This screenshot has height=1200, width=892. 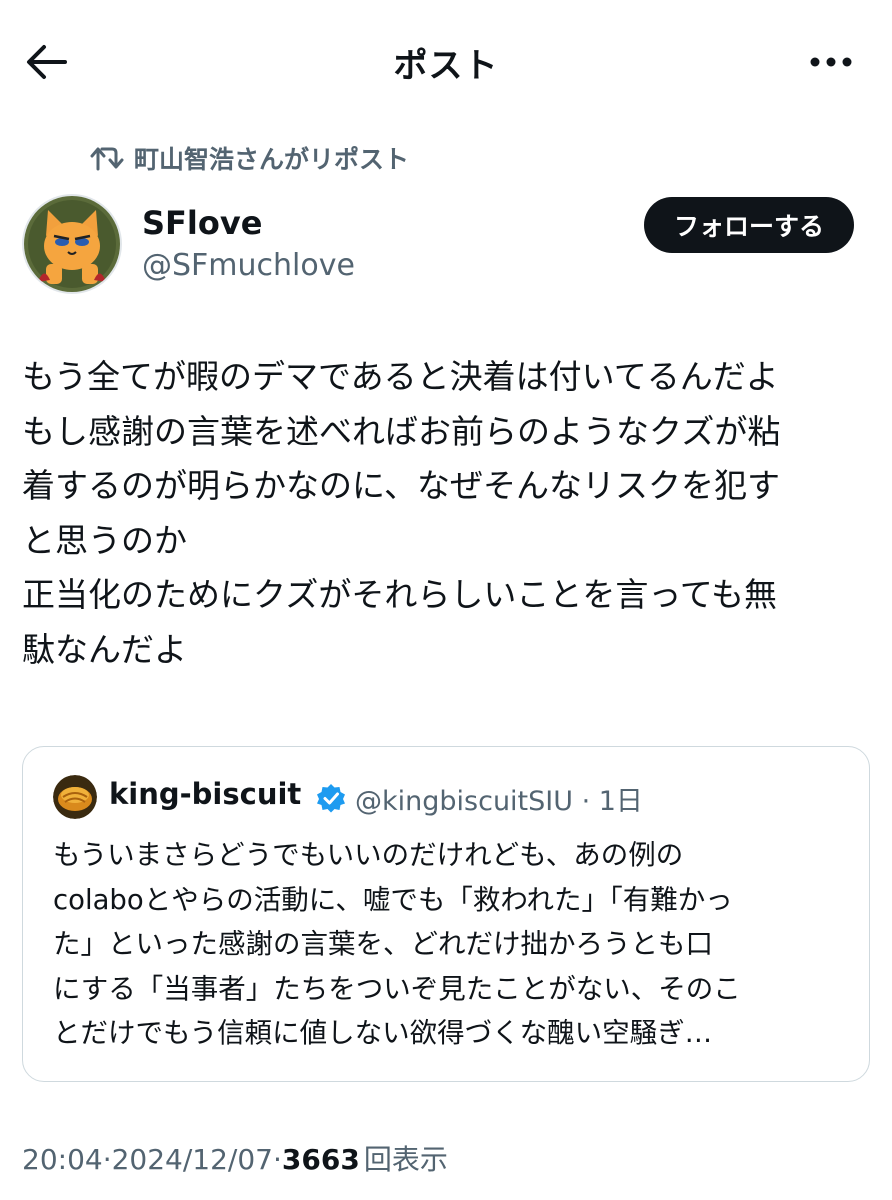 I want to click on author-name: SFlove, so click(x=202, y=223).